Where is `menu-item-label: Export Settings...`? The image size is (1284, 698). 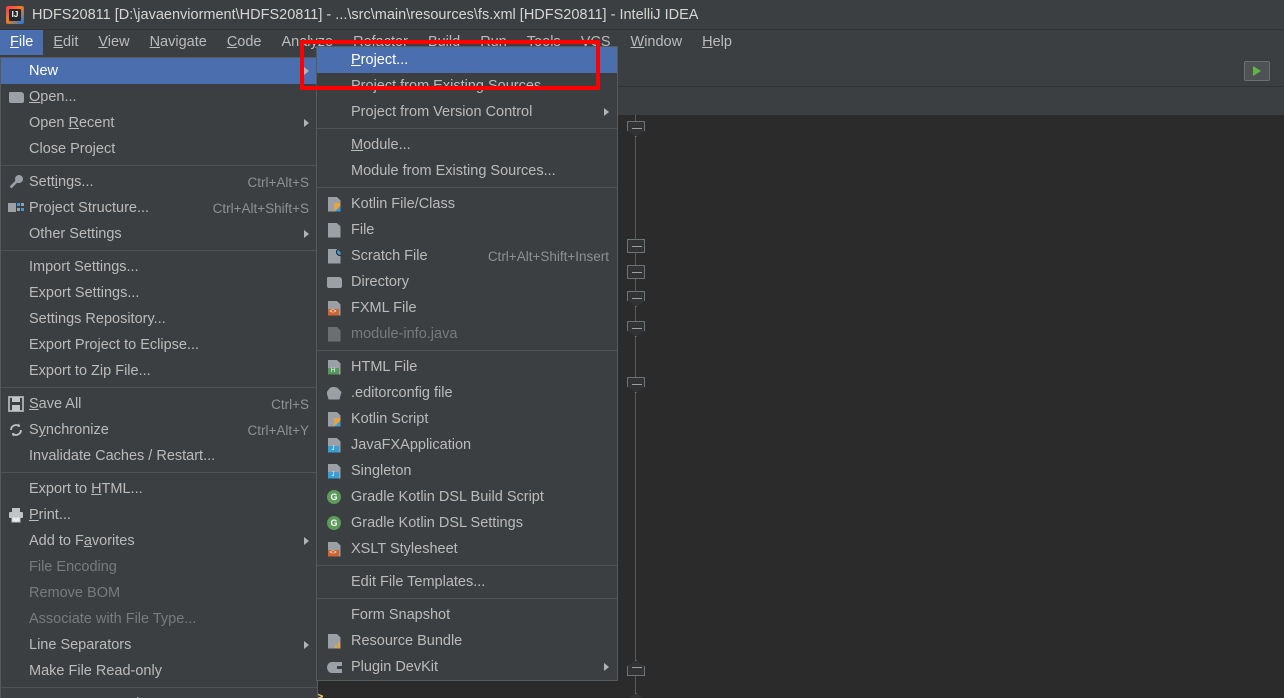 menu-item-label: Export Settings... is located at coordinates (84, 293).